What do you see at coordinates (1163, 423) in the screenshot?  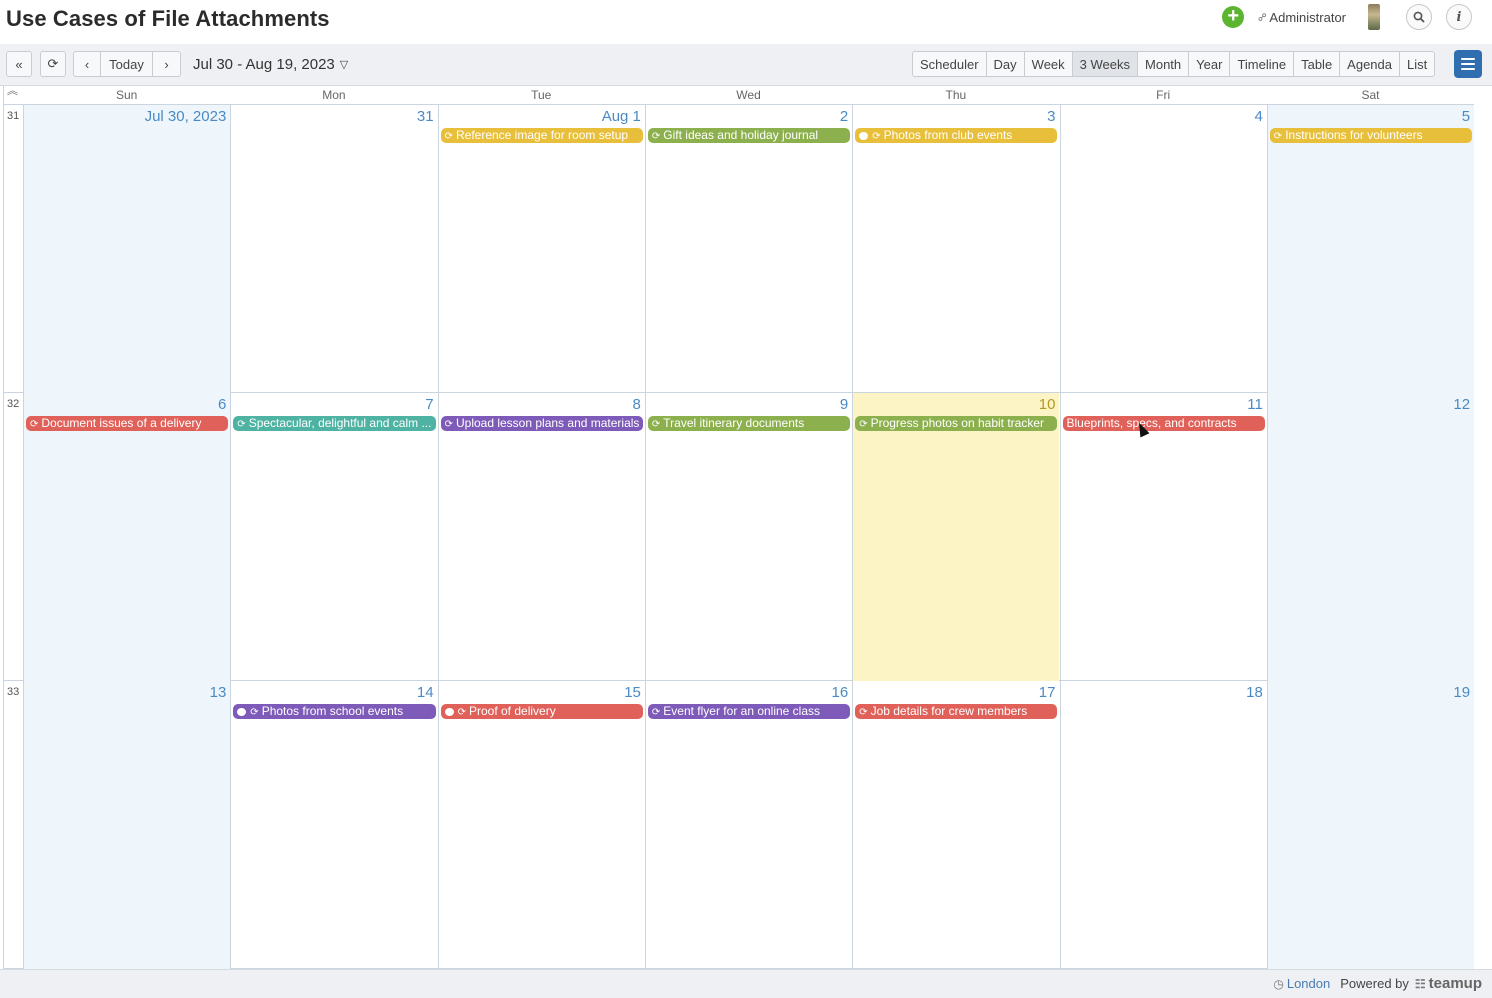 I see `event-chip: Blueprints, specs, and contracts` at bounding box center [1163, 423].